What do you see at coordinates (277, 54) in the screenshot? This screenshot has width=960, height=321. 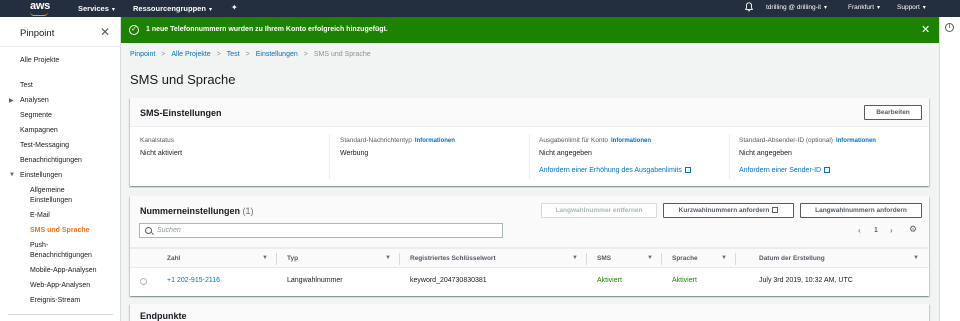 I see `breadcrumb-settings: Einstellungen` at bounding box center [277, 54].